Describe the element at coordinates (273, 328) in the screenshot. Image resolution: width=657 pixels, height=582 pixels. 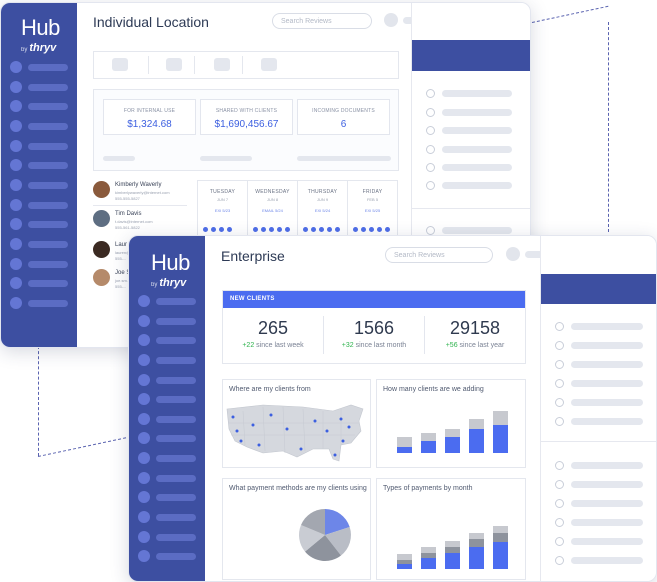
I see `new-clients-week-value: 265` at that location.